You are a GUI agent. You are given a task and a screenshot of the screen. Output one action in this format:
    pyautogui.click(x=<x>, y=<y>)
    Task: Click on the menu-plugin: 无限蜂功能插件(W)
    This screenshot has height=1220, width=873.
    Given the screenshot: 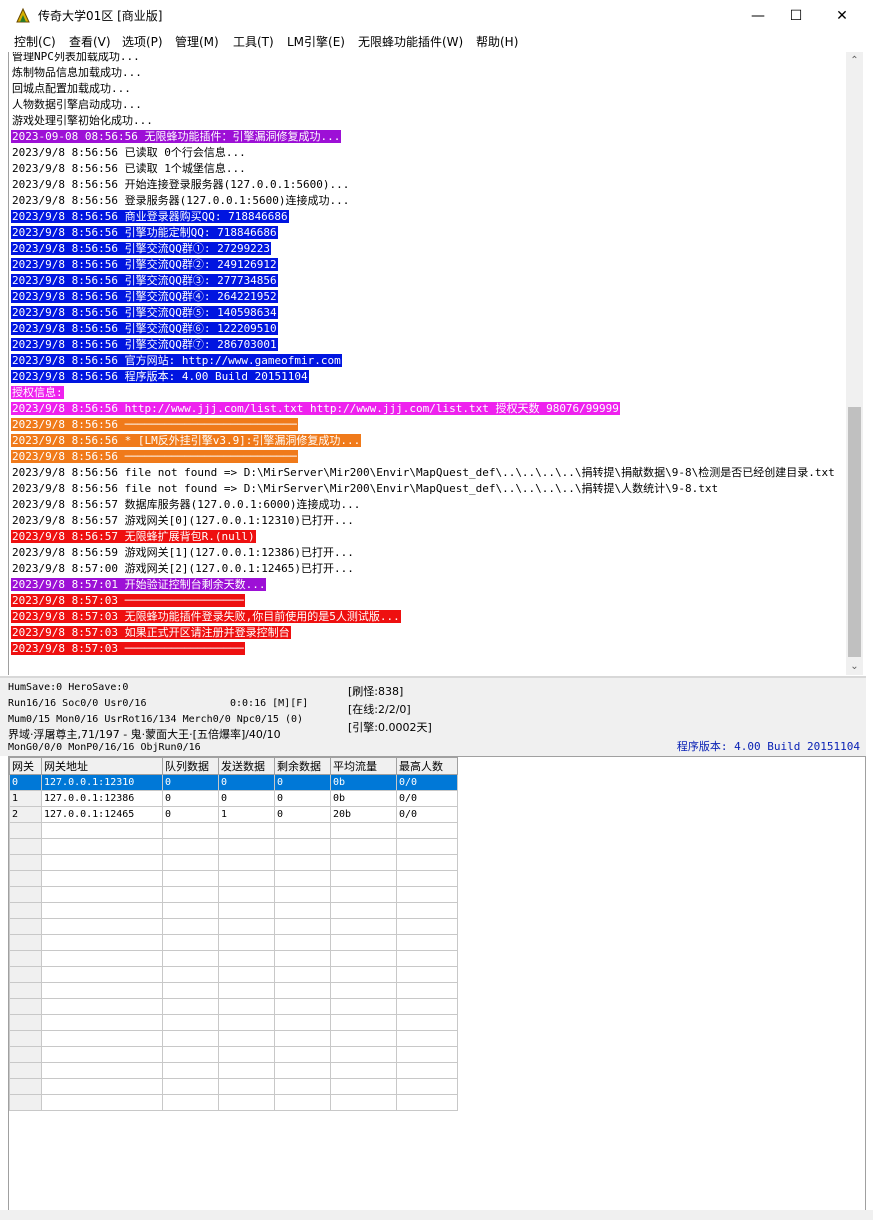 What is the action you would take?
    pyautogui.click(x=410, y=41)
    